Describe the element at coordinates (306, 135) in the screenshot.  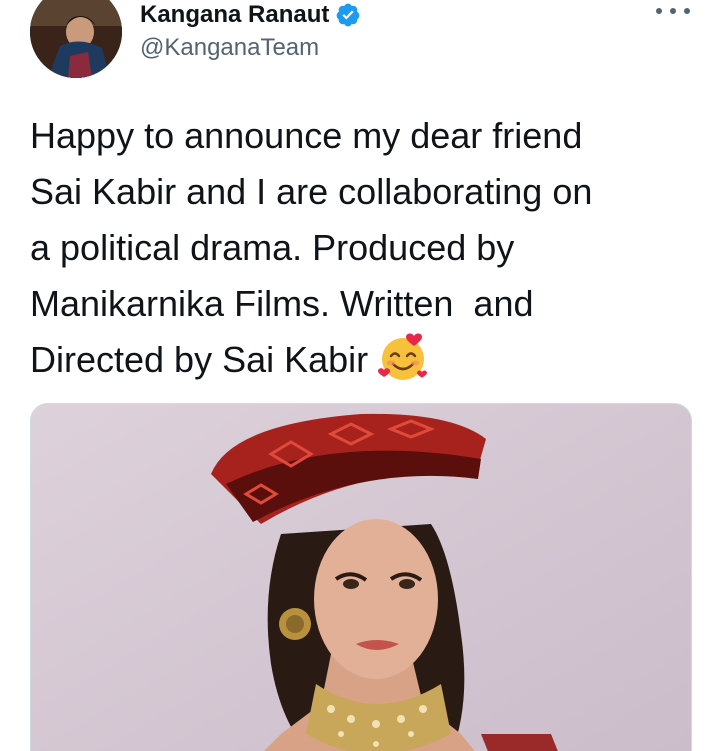
I see `tweet-text-line: Happy to announce my dear friend` at that location.